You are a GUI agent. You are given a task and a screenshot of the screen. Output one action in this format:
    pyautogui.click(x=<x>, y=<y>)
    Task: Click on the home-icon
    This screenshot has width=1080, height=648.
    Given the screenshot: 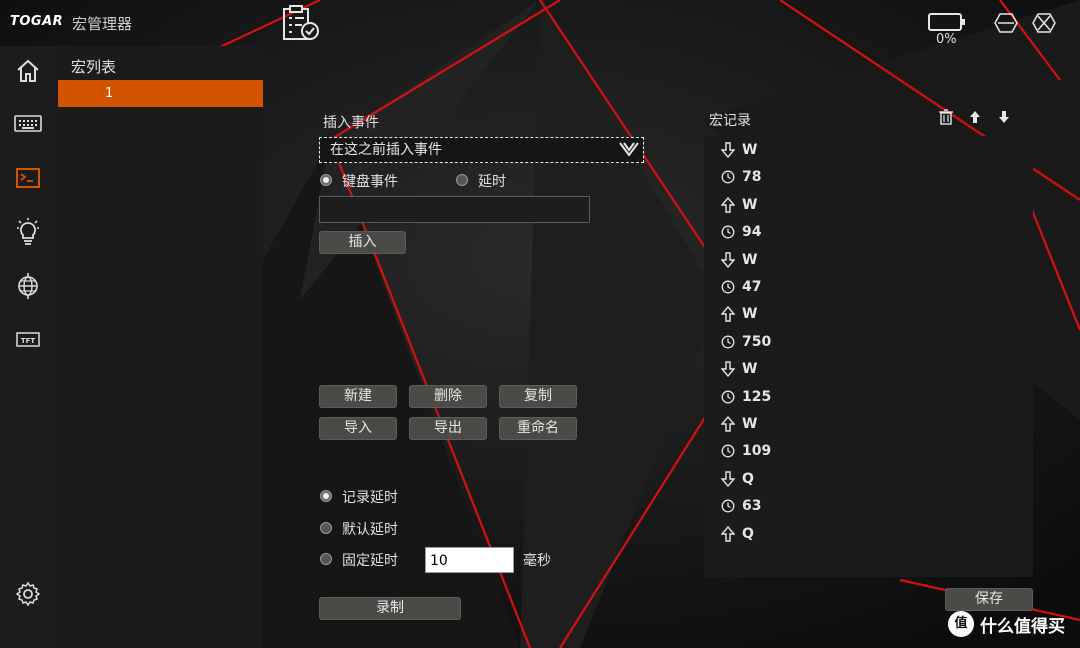 What is the action you would take?
    pyautogui.click(x=28, y=71)
    